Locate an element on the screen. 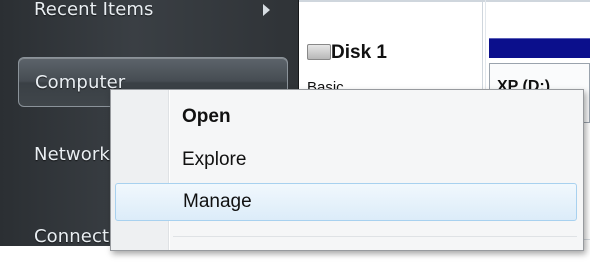 The width and height of the screenshot is (590, 262). start-item-label: Recent Items is located at coordinates (94, 10).